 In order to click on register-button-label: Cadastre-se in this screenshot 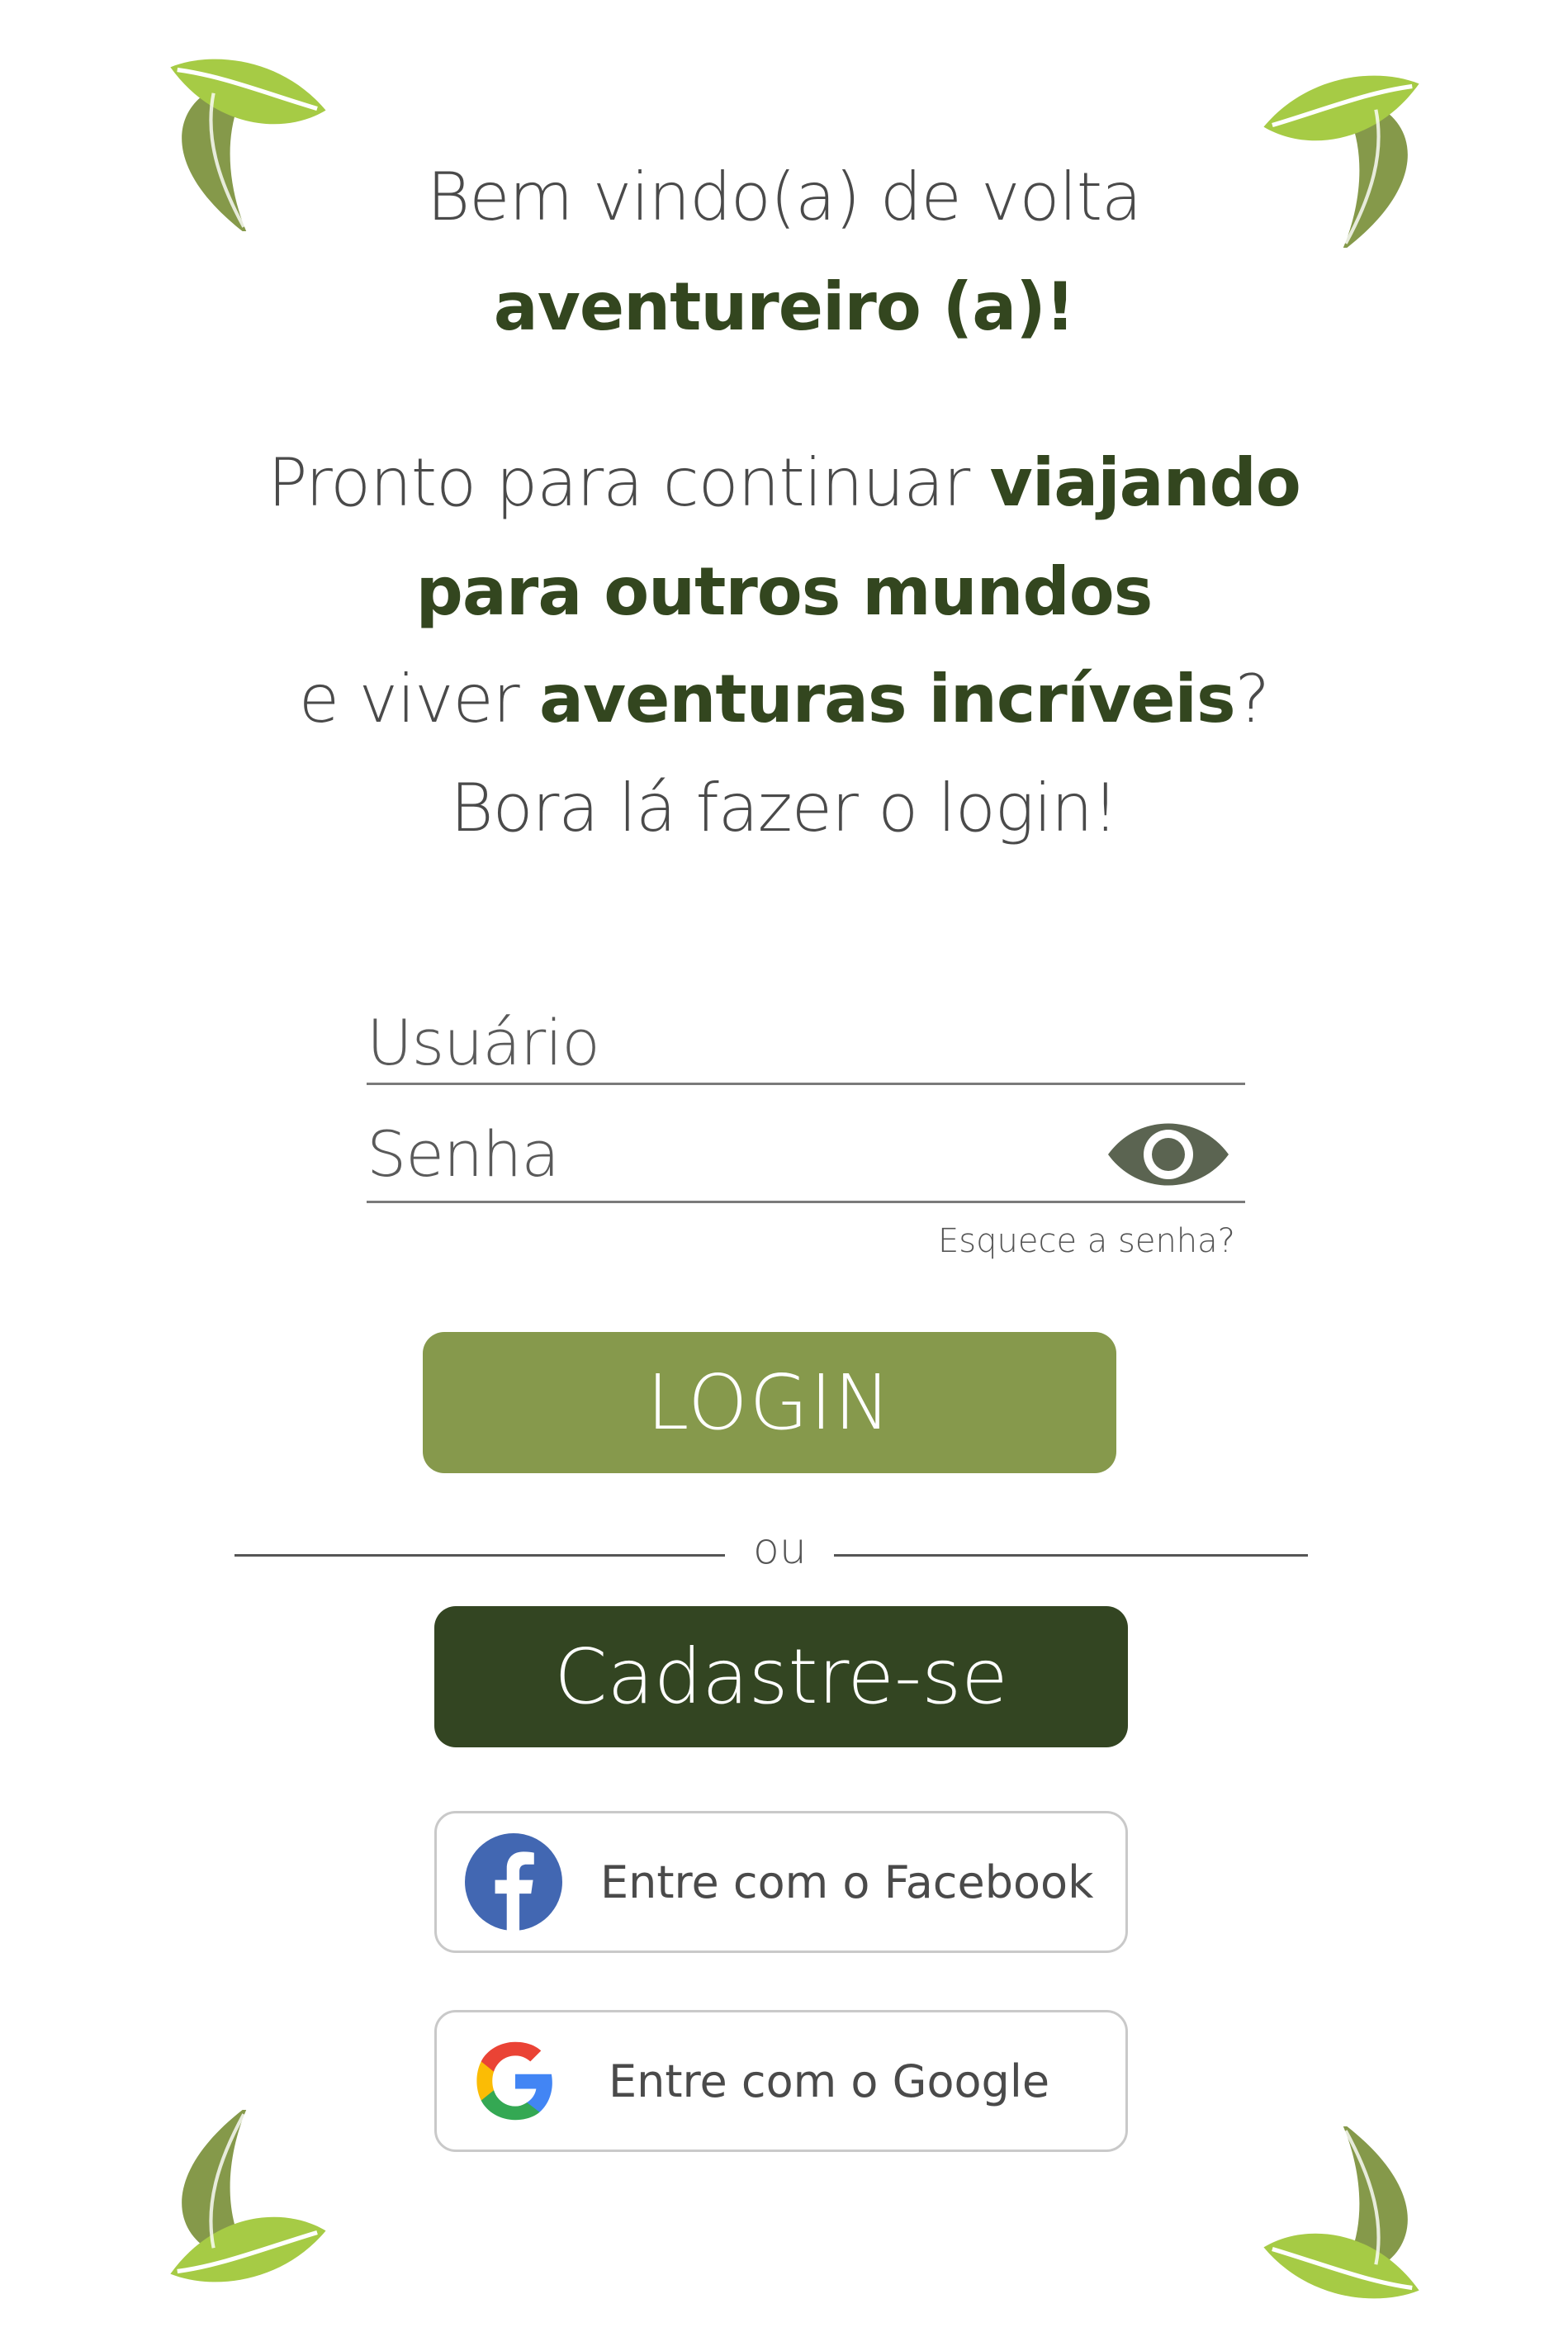, I will do `click(781, 1677)`.